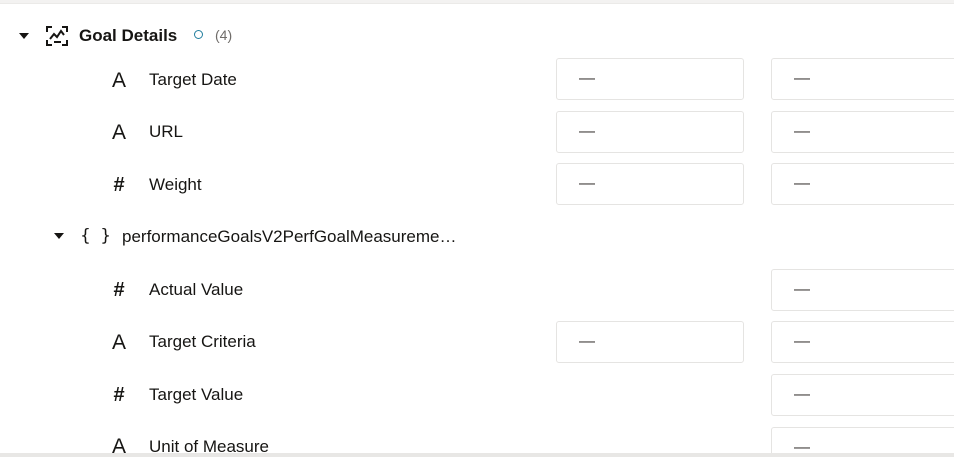  What do you see at coordinates (224, 35) in the screenshot?
I see `field-count: (4)` at bounding box center [224, 35].